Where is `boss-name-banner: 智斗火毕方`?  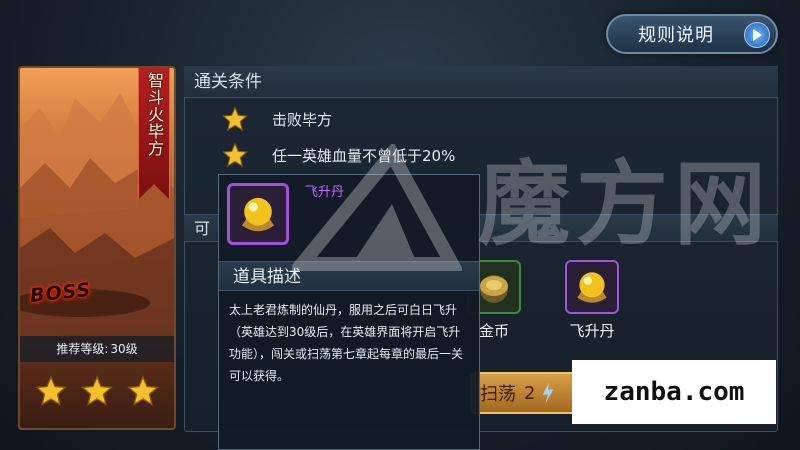
boss-name-banner: 智斗火毕方 is located at coordinates (154, 134).